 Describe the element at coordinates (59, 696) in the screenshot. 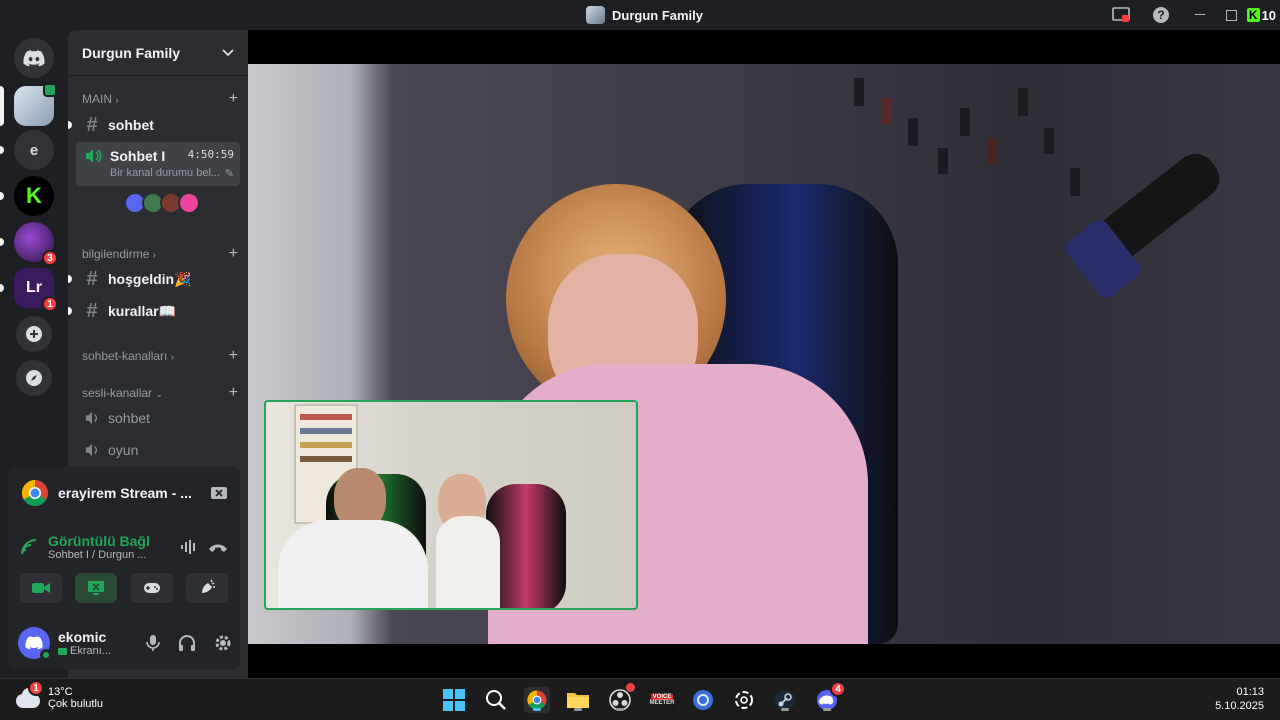

I see `weather-widget: 1 13°C Çok bulutlu` at that location.